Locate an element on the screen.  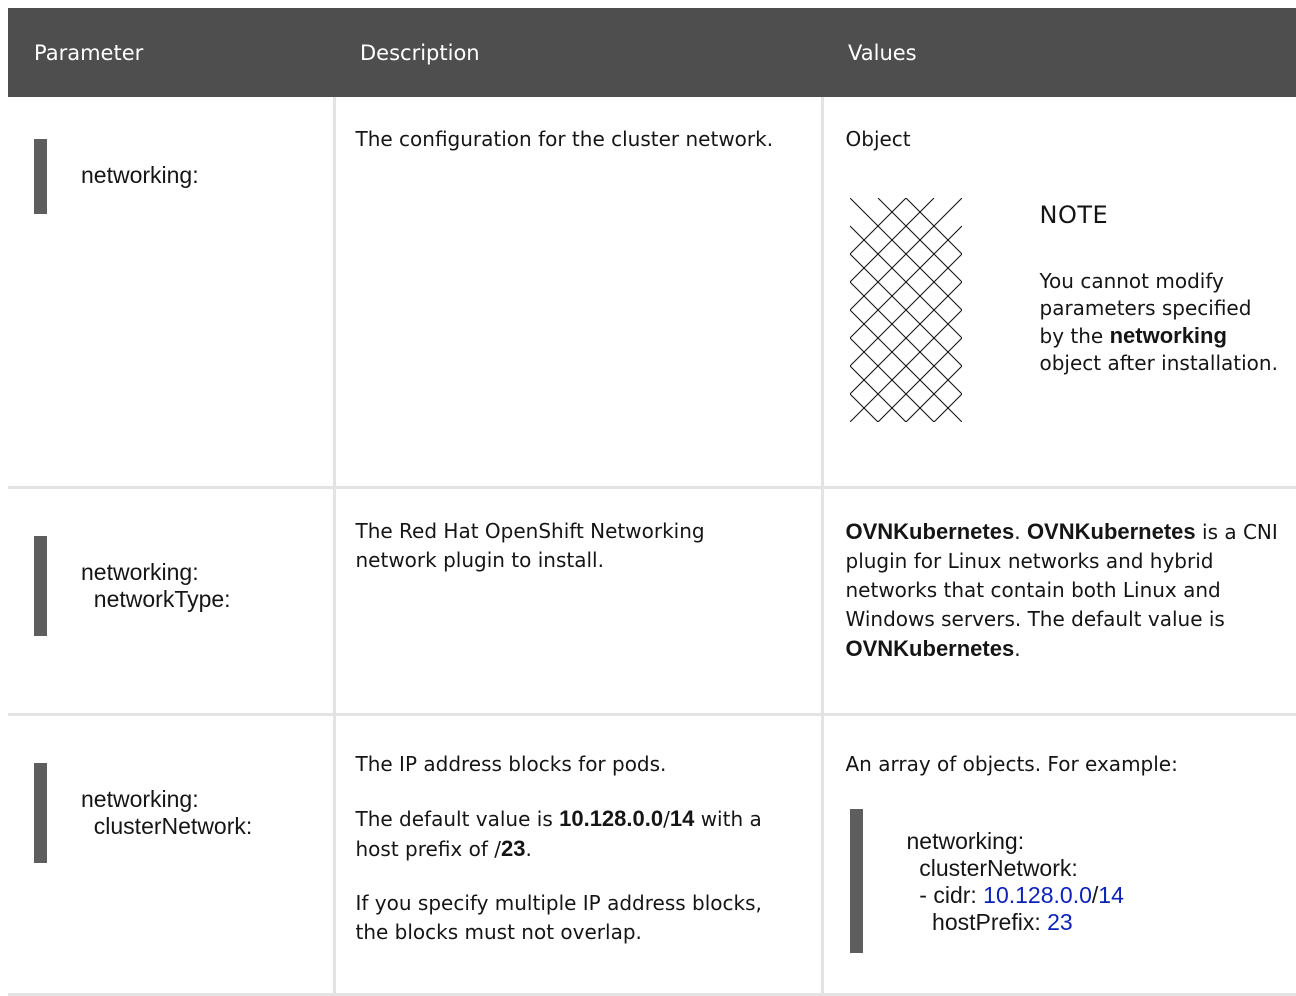
code-number: 23 is located at coordinates (1060, 922).